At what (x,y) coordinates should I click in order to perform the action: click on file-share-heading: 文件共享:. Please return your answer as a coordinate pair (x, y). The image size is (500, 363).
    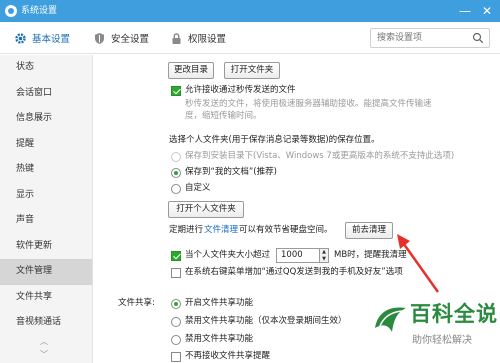
    Looking at the image, I should click on (136, 303).